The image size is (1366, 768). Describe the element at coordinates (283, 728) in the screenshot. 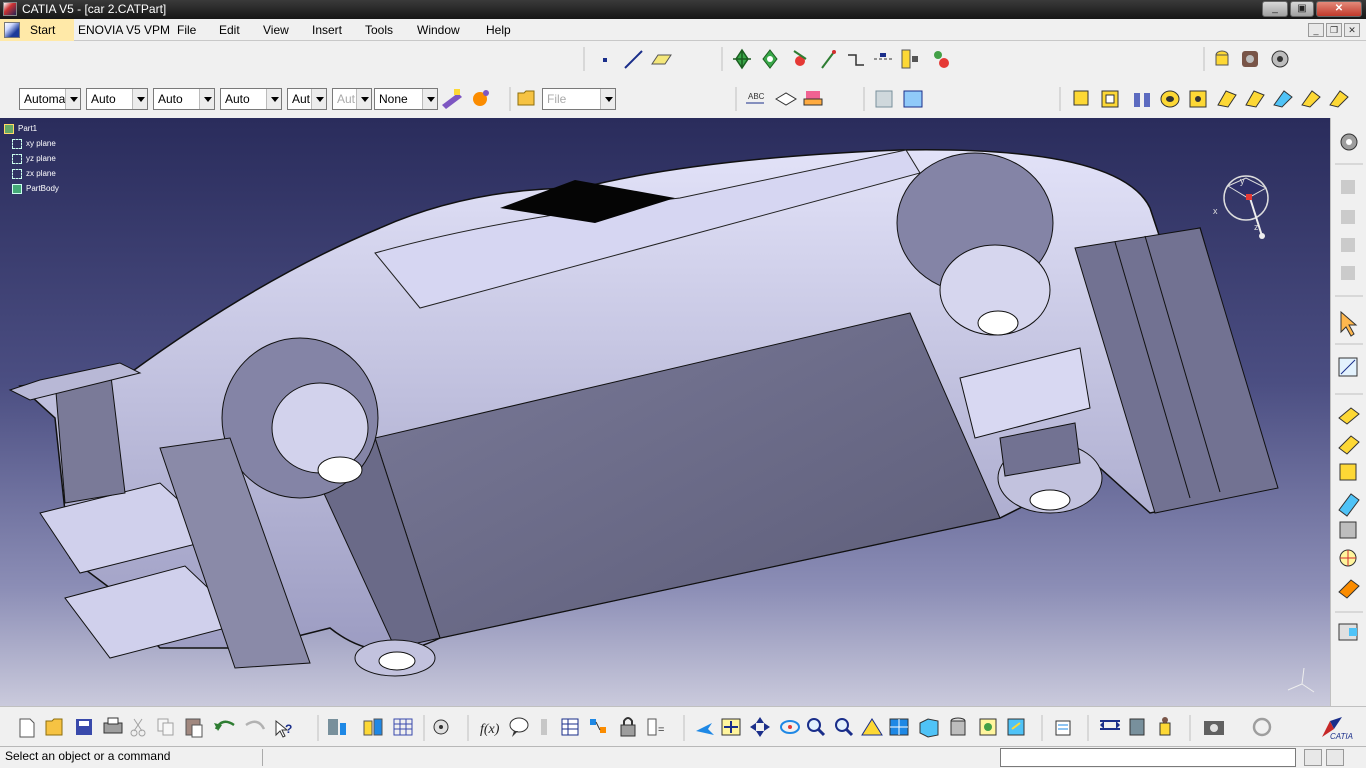

I see `whats-this-icon: ?` at that location.